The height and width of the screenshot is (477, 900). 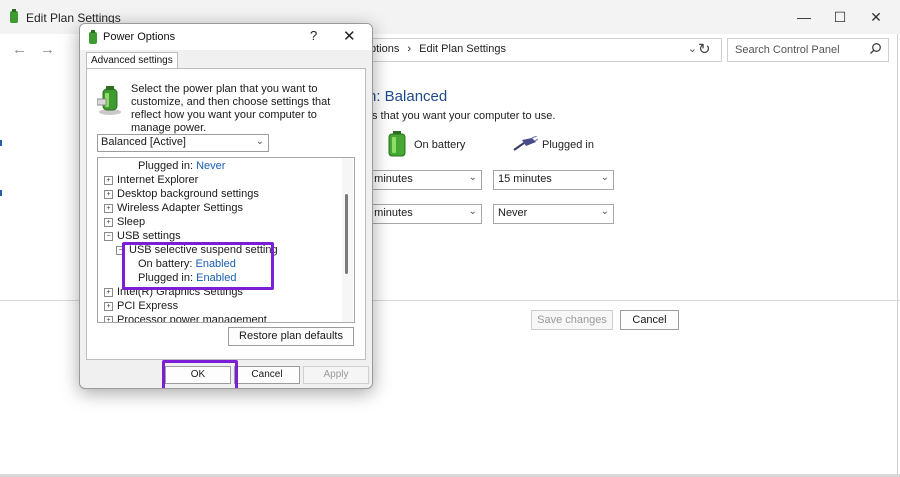 What do you see at coordinates (19, 49) in the screenshot?
I see `back-arrow-icon: ←` at bounding box center [19, 49].